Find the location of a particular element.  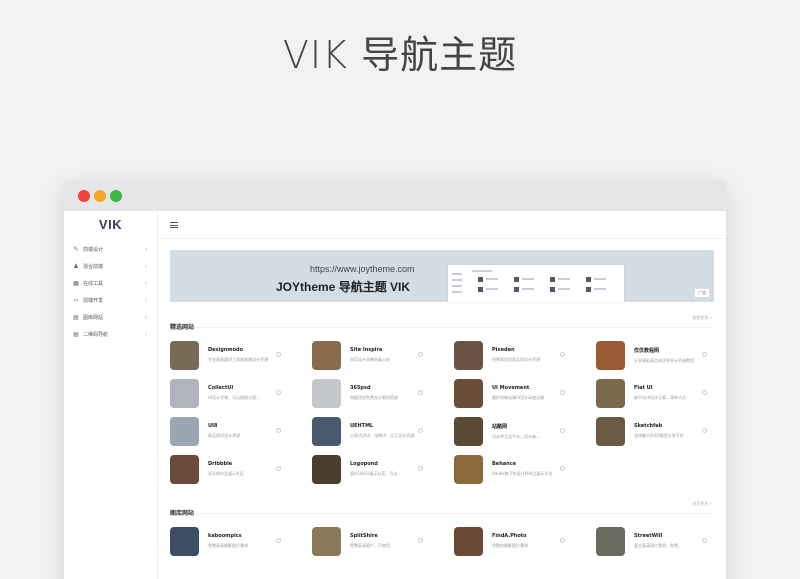

site-info: Designmodo 专业高质量UI工具和前端设计资源 is located at coordinates (241, 355).